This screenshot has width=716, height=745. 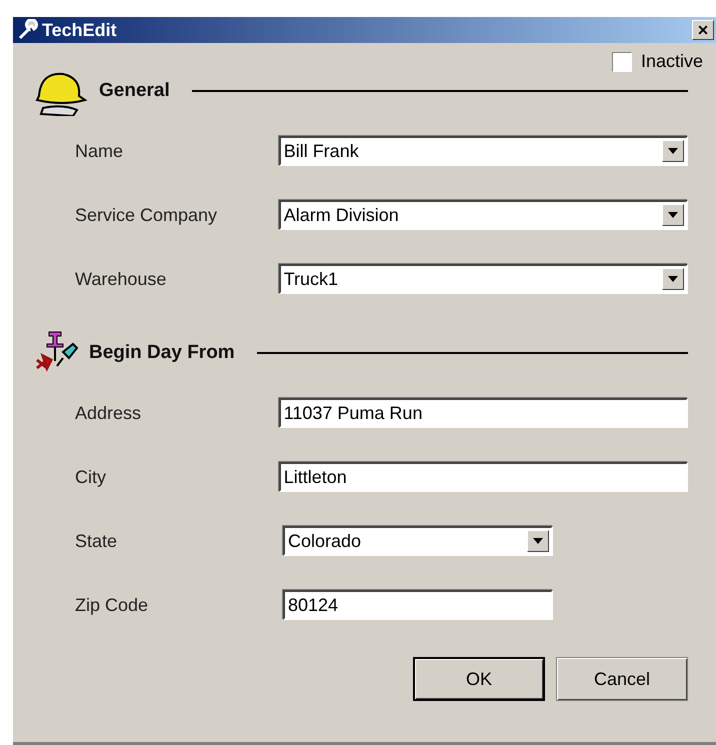 I want to click on section-title: General, so click(x=134, y=91).